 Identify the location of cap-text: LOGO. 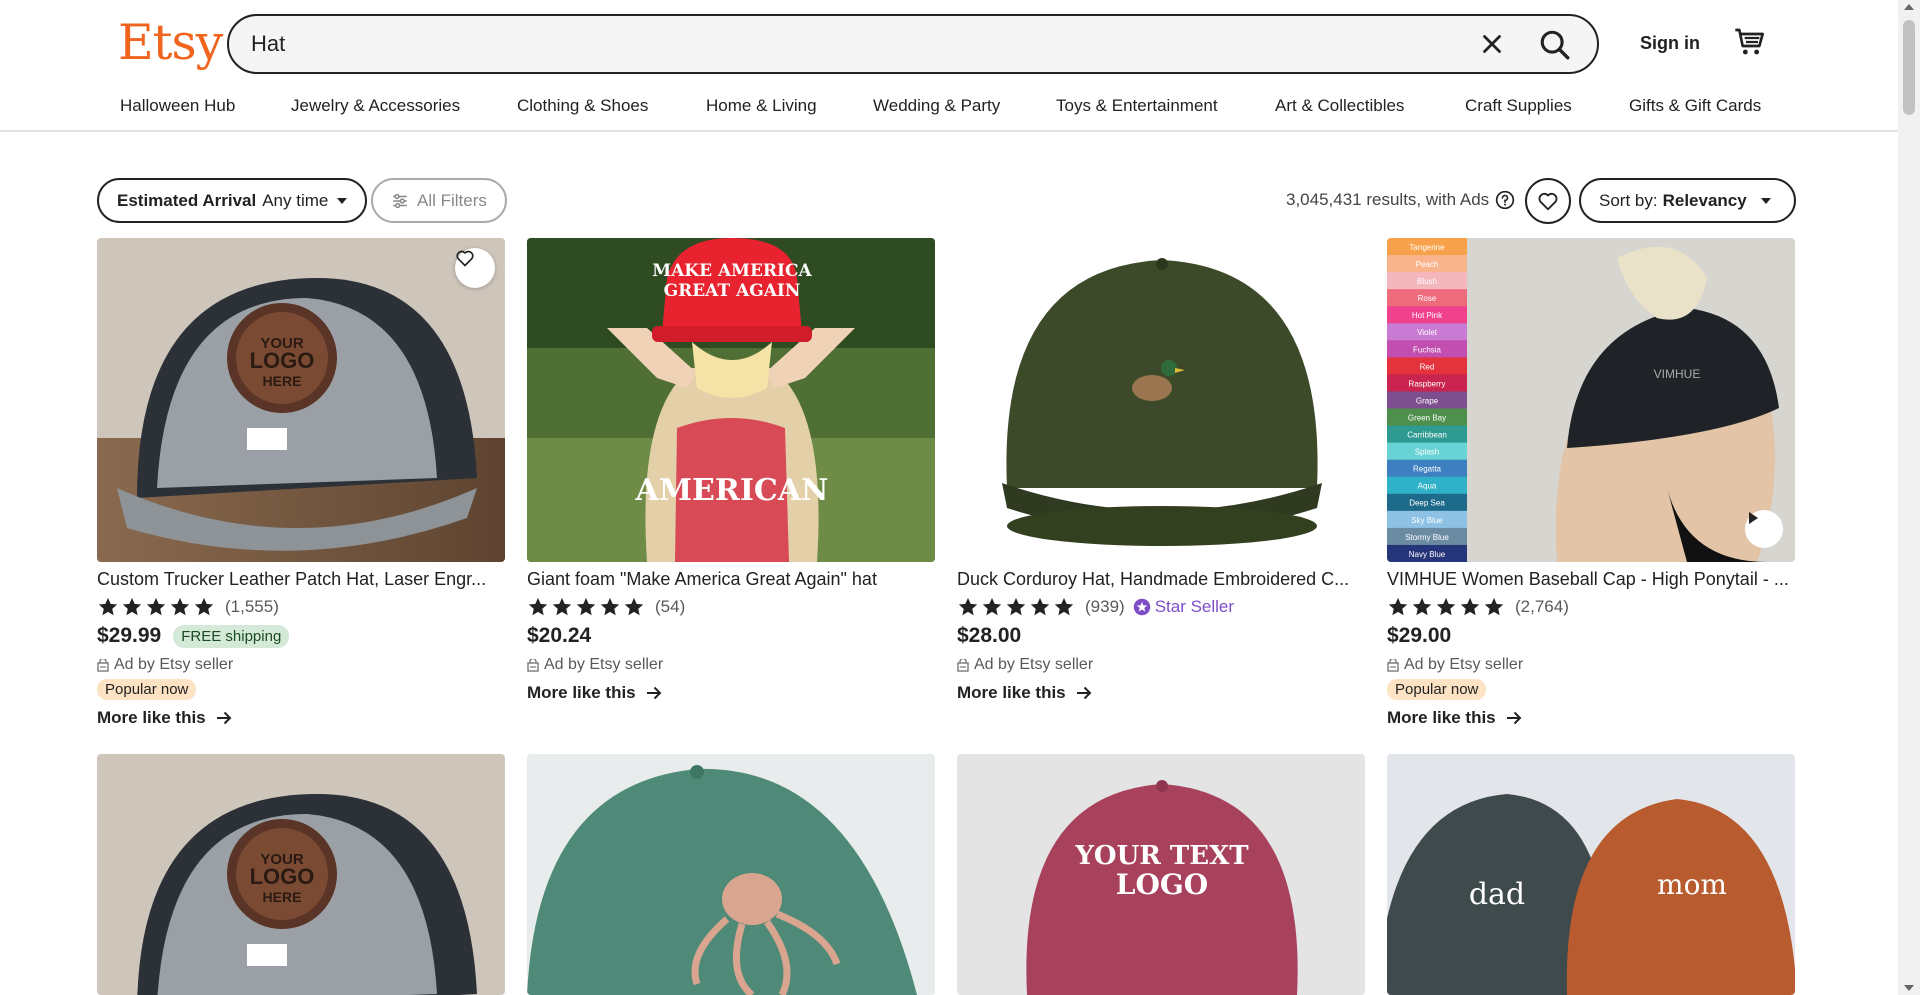
(1162, 884).